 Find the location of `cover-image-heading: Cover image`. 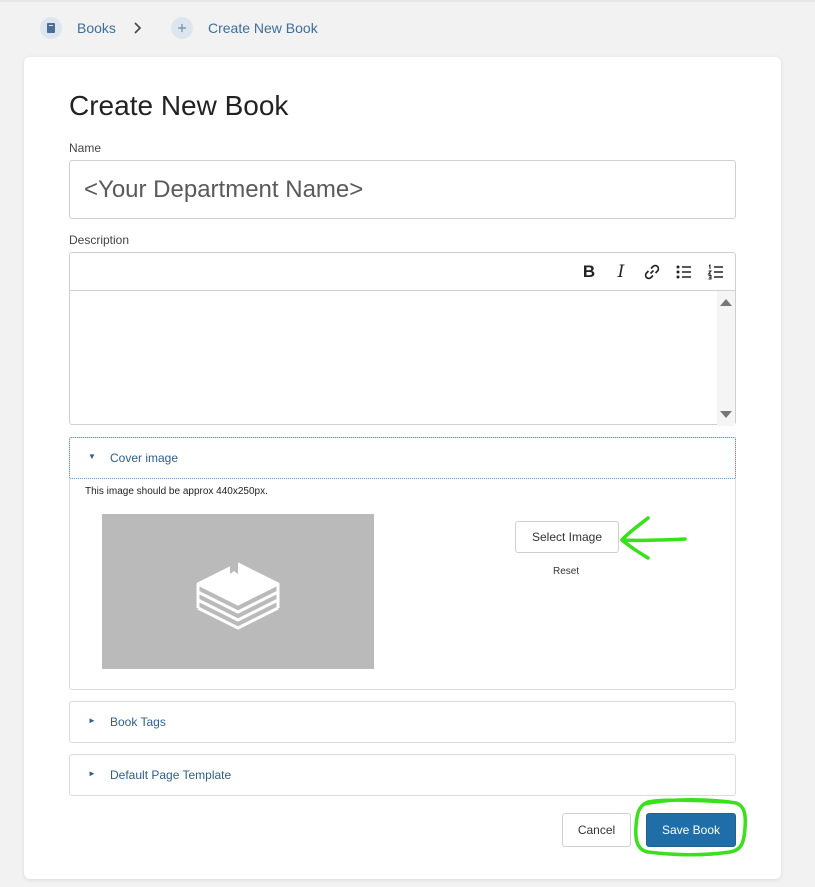

cover-image-heading: Cover image is located at coordinates (144, 458).